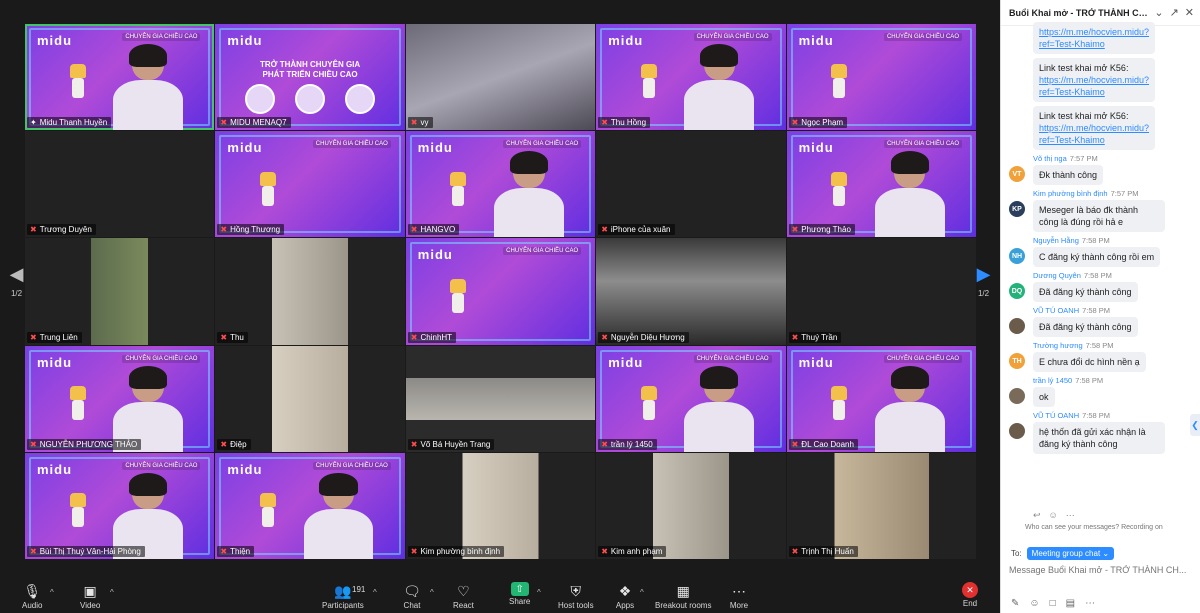 This screenshot has width=1200, height=613. Describe the element at coordinates (32, 596) in the screenshot. I see `audio-button: 🎙 Audio` at that location.